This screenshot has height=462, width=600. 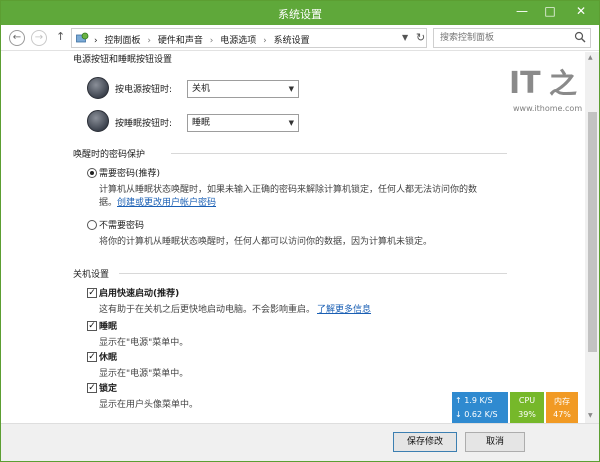 I want to click on no-password-radio, so click(x=92, y=225).